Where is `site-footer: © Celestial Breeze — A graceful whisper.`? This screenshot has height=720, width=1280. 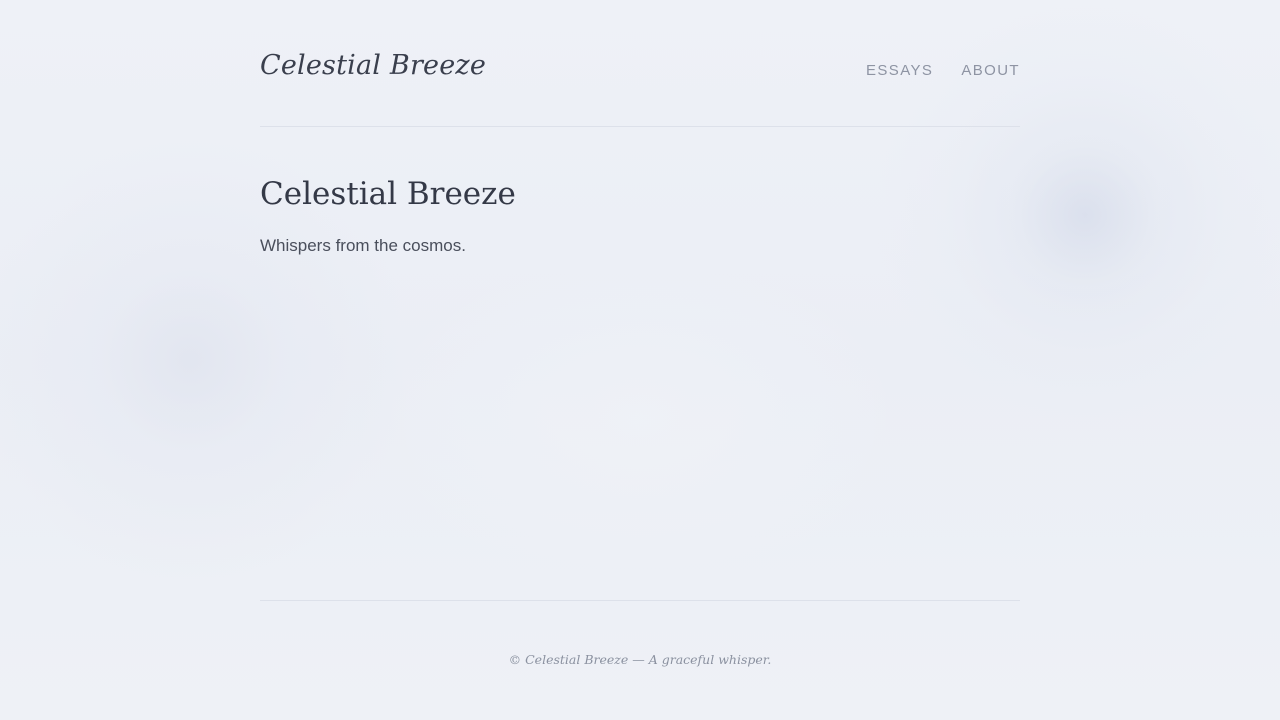 site-footer: © Celestial Breeze — A graceful whisper. is located at coordinates (640, 659).